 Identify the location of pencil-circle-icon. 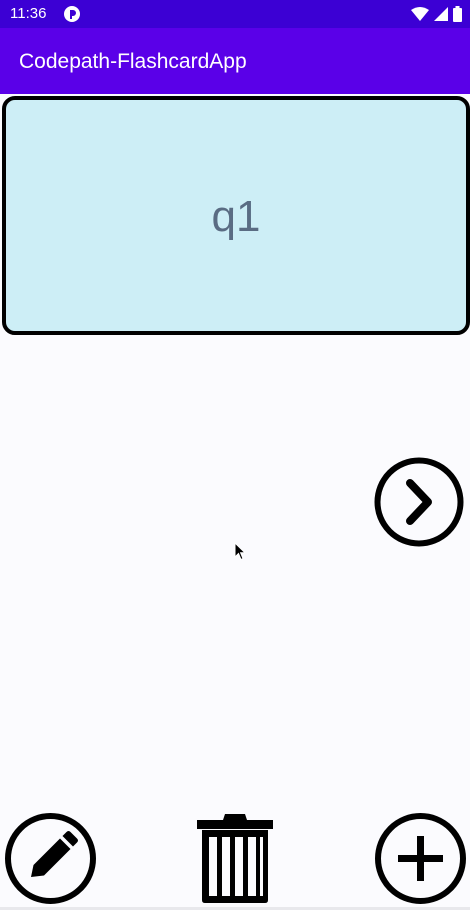
(50, 858).